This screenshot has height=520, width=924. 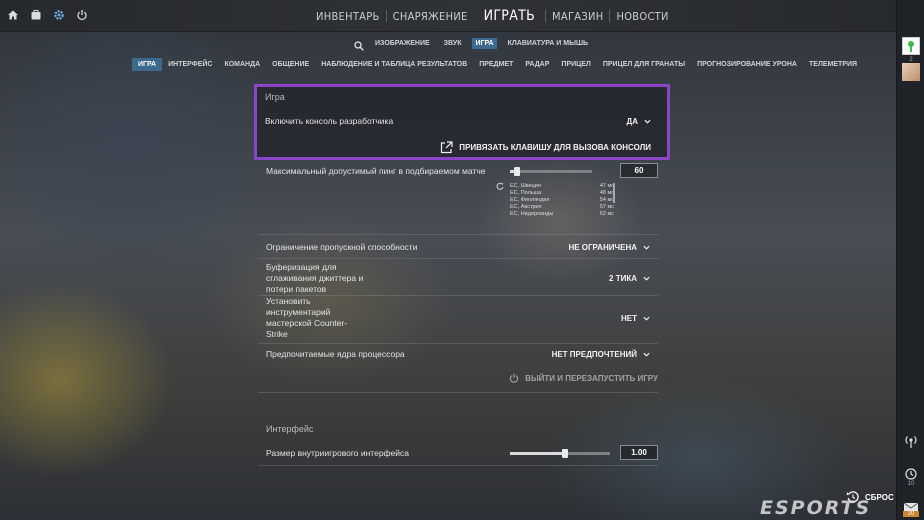 What do you see at coordinates (359, 44) in the screenshot?
I see `search-icon` at bounding box center [359, 44].